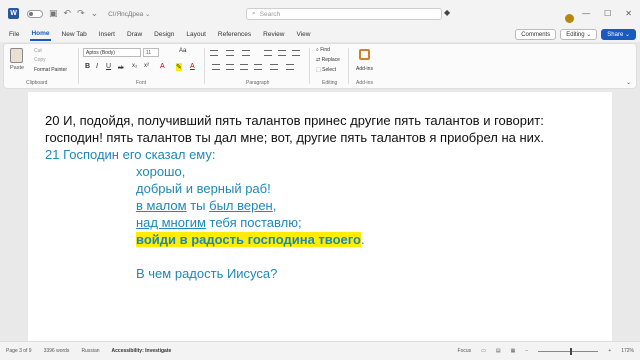  I want to click on font-size-select: 11, so click(151, 52).